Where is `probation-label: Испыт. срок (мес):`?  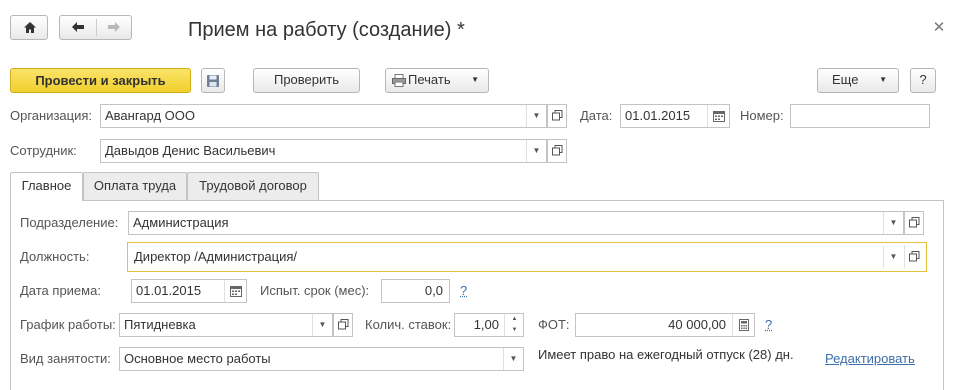
probation-label: Испыт. срок (мес): is located at coordinates (315, 290).